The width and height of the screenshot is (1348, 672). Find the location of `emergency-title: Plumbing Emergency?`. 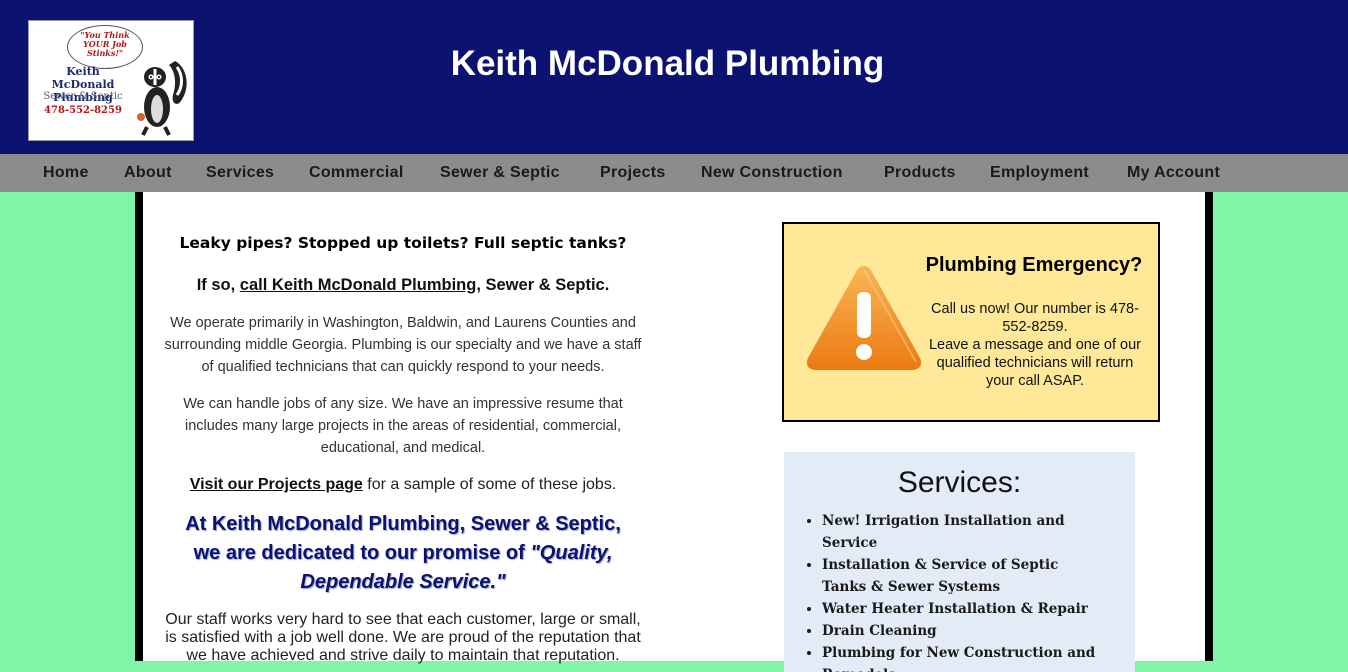

emergency-title: Plumbing Emergency? is located at coordinates (1034, 265).